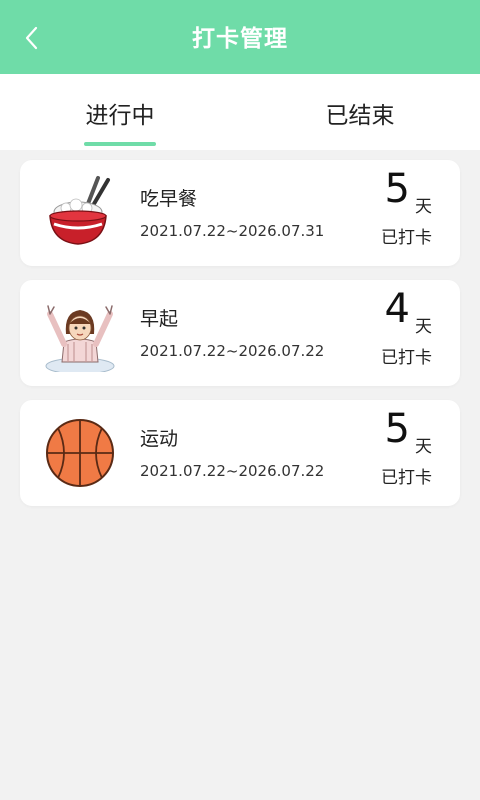 This screenshot has height=800, width=480. What do you see at coordinates (360, 116) in the screenshot?
I see `tab-ended-label: 已结束` at bounding box center [360, 116].